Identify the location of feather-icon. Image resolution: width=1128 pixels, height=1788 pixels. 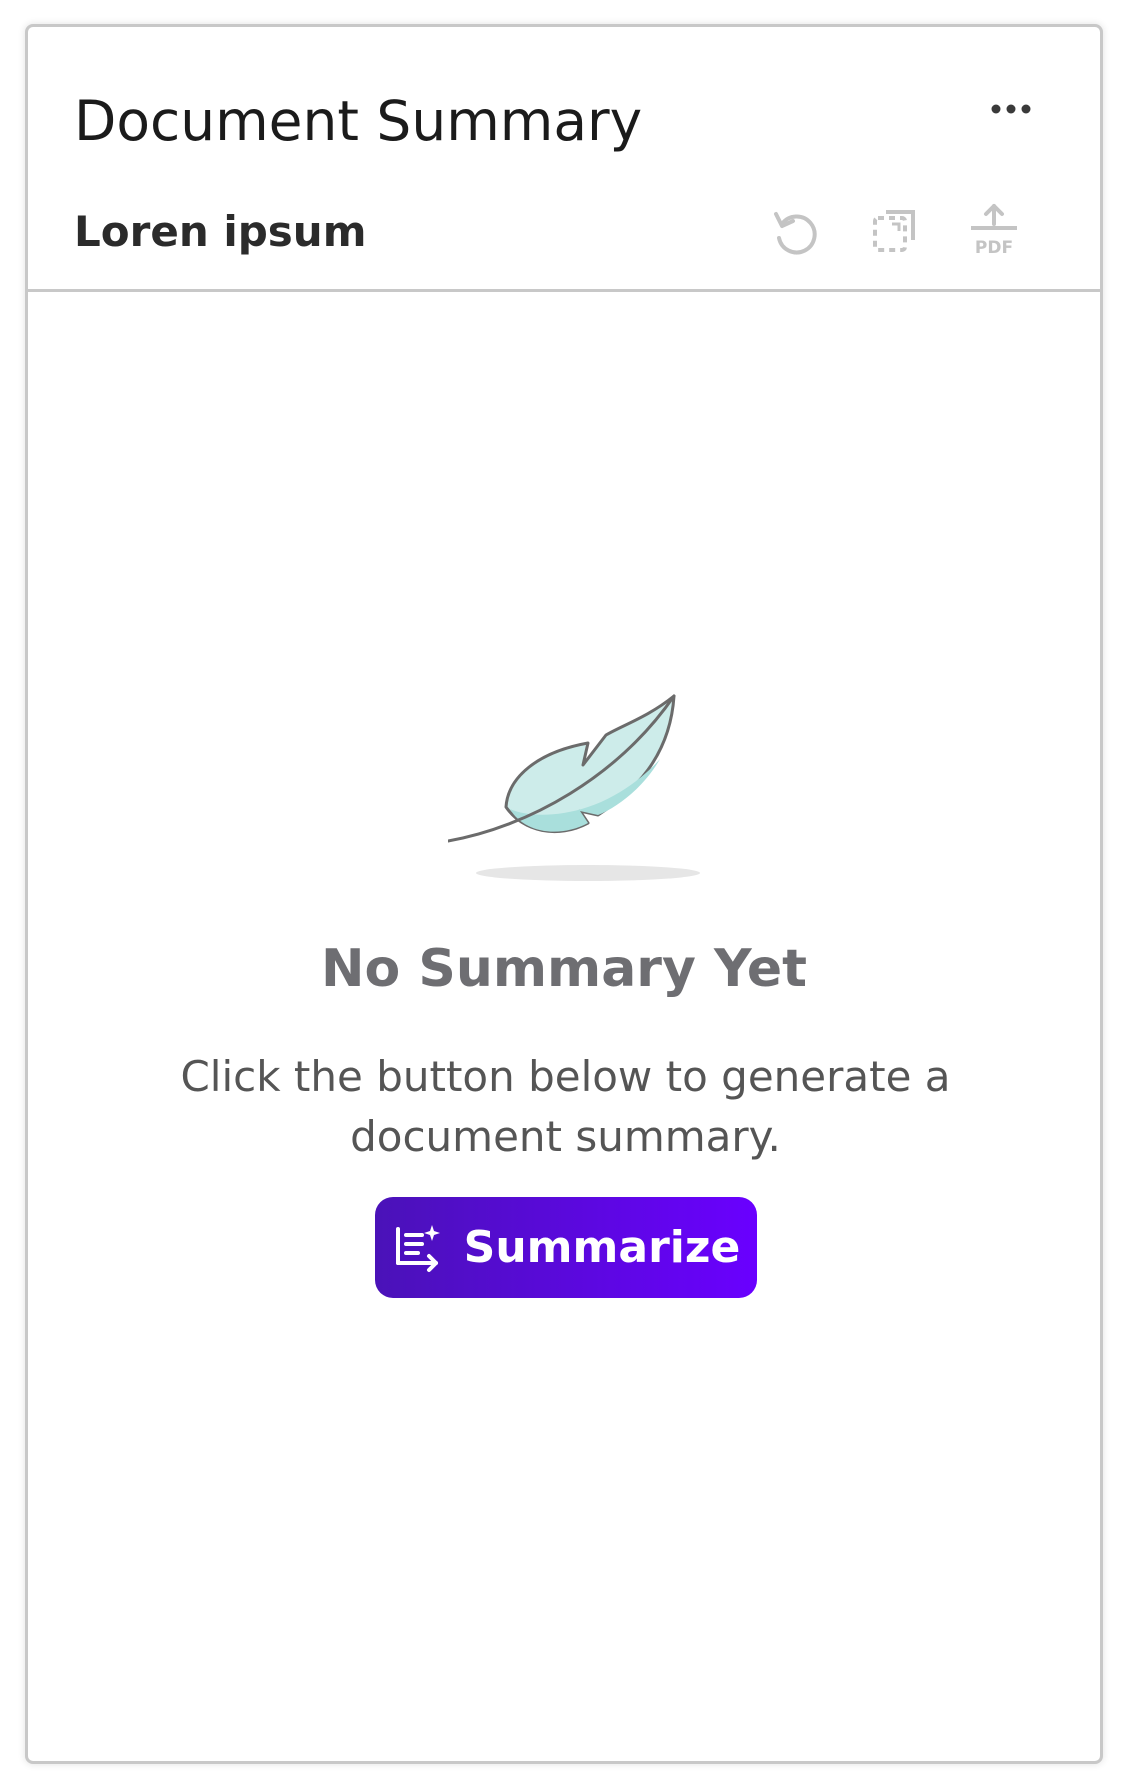
(588, 767).